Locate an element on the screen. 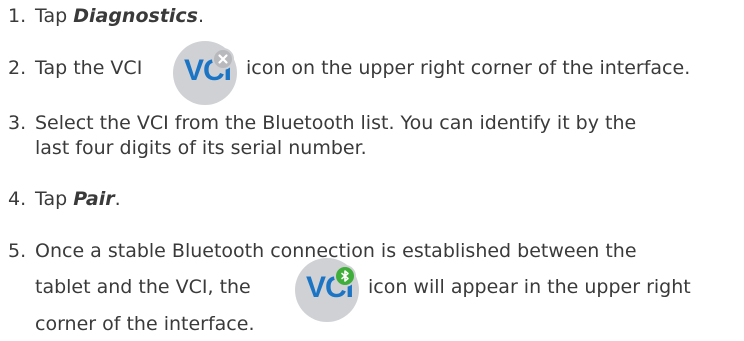 The width and height of the screenshot is (744, 341). step-5-line-3: corner of the interface. is located at coordinates (145, 324).